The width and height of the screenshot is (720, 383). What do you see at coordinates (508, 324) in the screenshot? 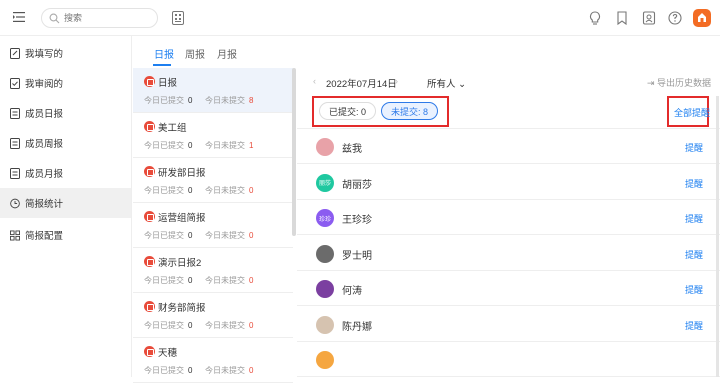
I see `member-row: 陈丹娜 提醒` at bounding box center [508, 324].